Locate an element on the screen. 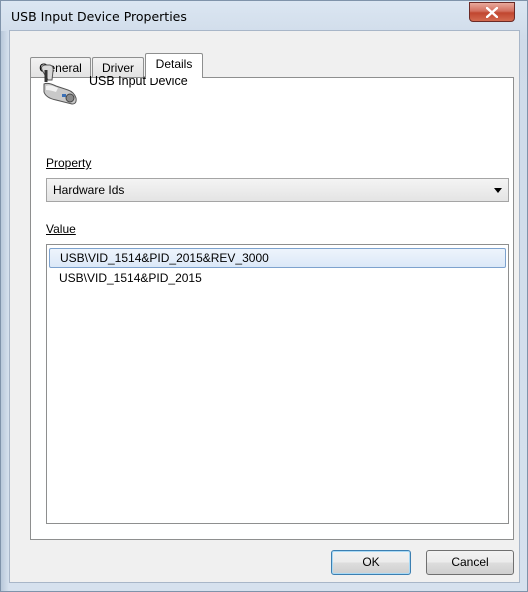 The height and width of the screenshot is (592, 528). game-controller-icon is located at coordinates (58, 84).